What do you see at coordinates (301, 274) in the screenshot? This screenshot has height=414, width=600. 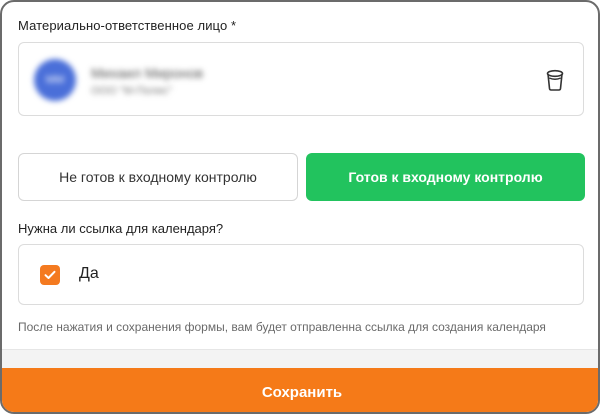 I see `calendar-link-option: Да` at bounding box center [301, 274].